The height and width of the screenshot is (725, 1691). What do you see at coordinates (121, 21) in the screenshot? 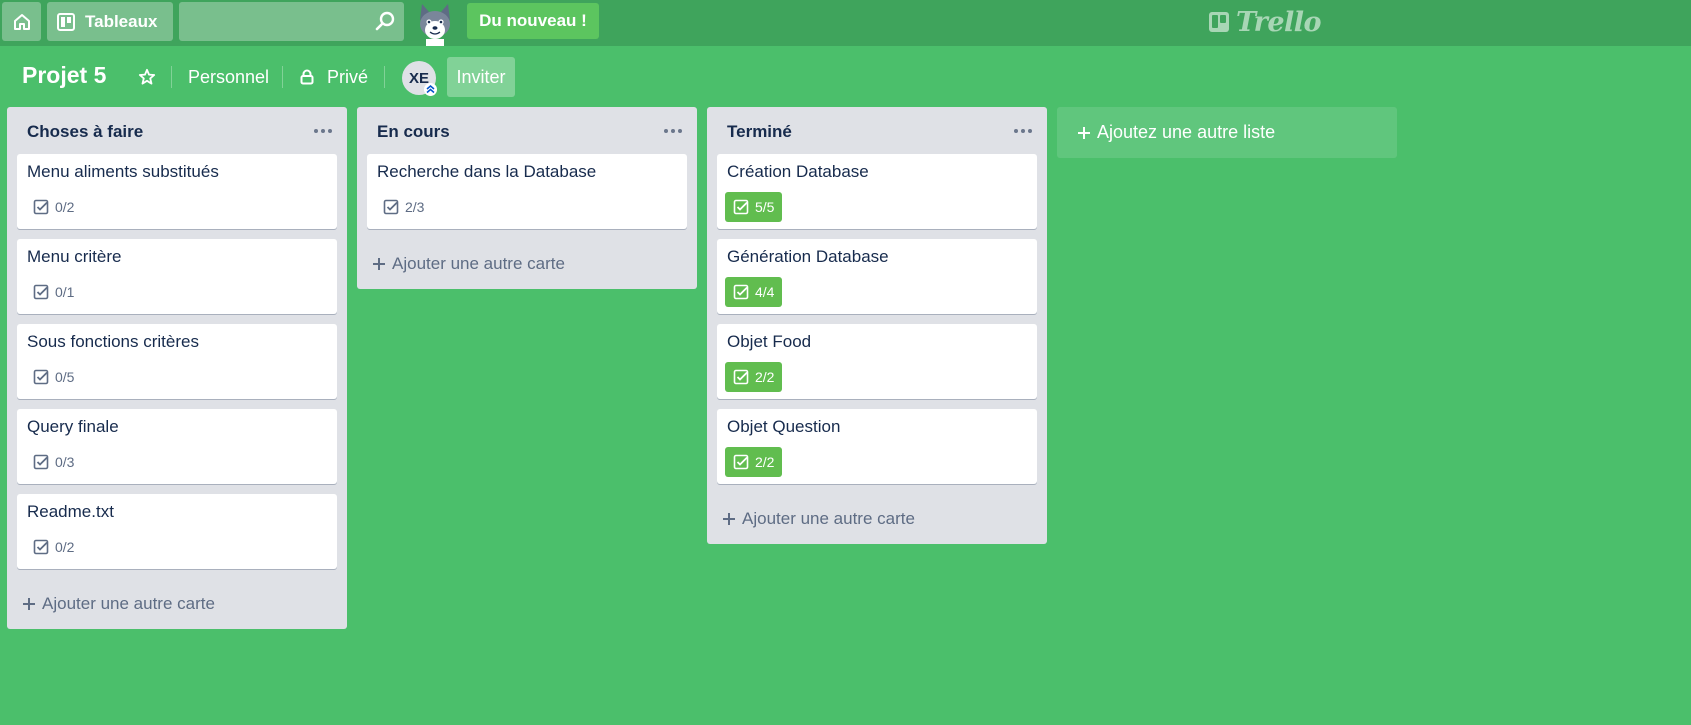
I see `boards-label: Tableaux` at bounding box center [121, 21].